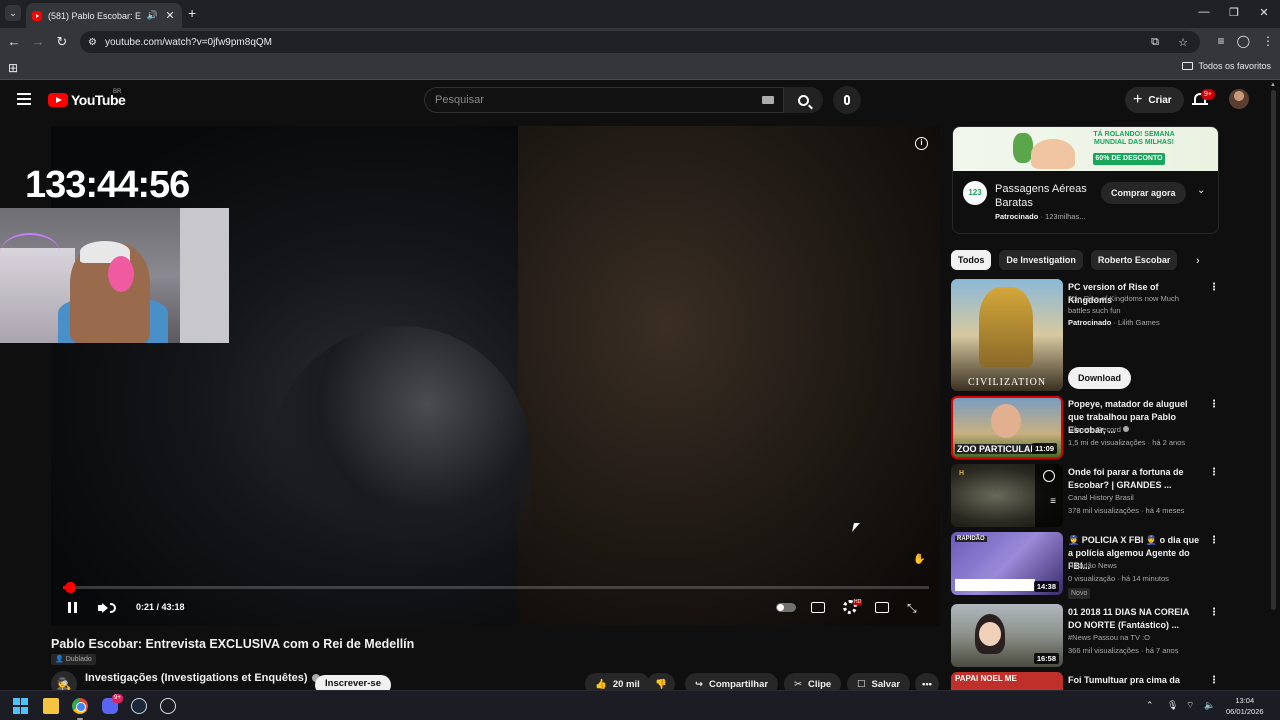 The width and height of the screenshot is (1280, 720). Describe the element at coordinates (847, 100) in the screenshot. I see `voice-search-button` at that location.